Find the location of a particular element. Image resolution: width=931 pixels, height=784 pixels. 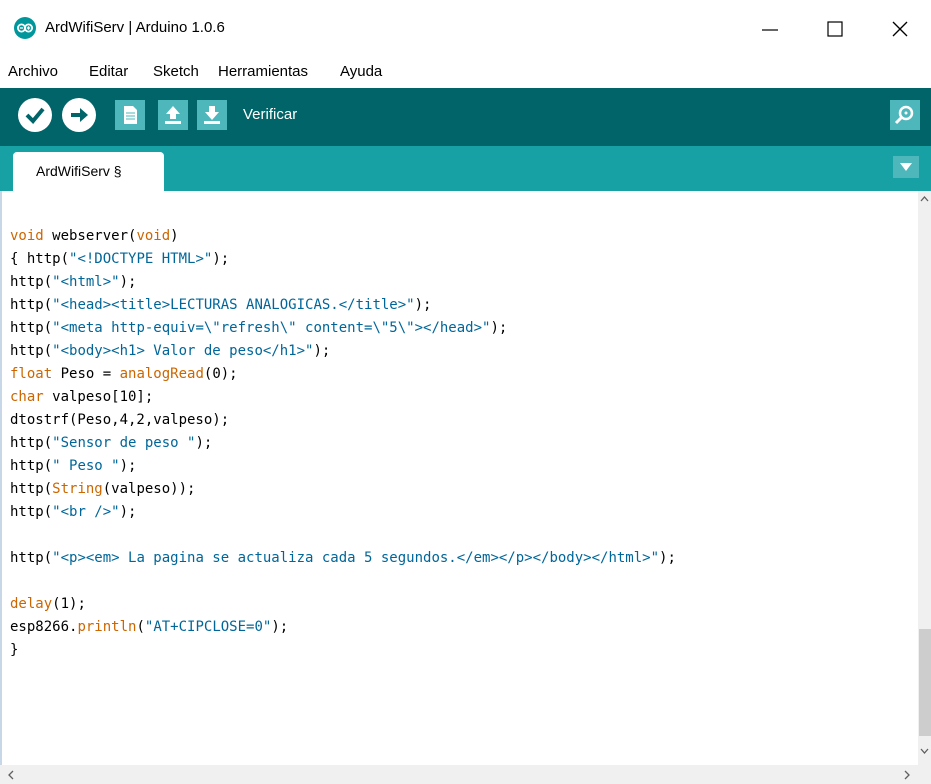

open-button is located at coordinates (173, 115).